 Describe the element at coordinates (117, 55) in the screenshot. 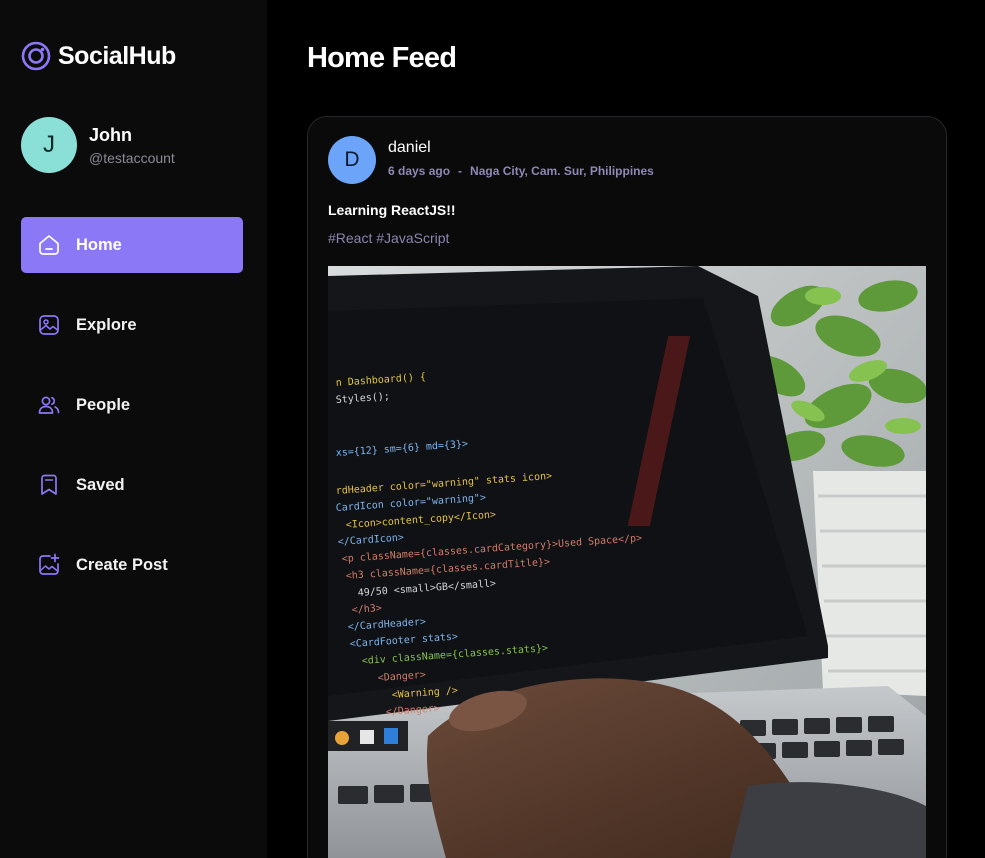

I see `brand-name: SocialHub` at that location.